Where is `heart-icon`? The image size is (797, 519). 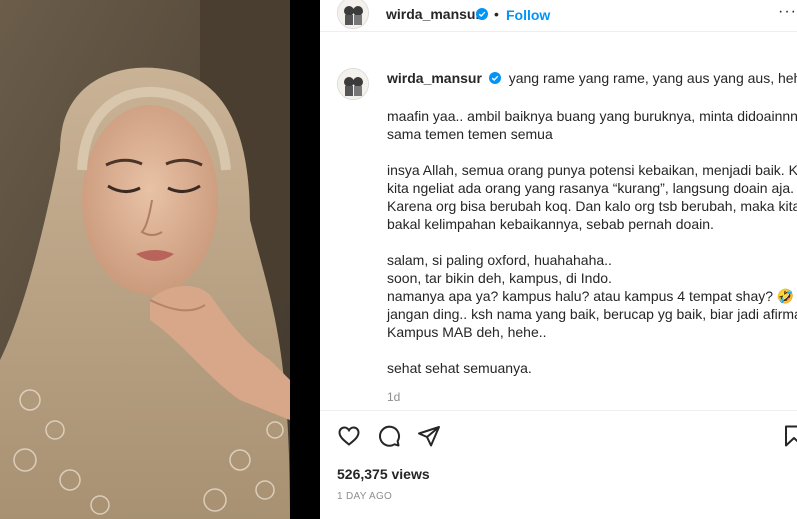
heart-icon is located at coordinates (349, 436).